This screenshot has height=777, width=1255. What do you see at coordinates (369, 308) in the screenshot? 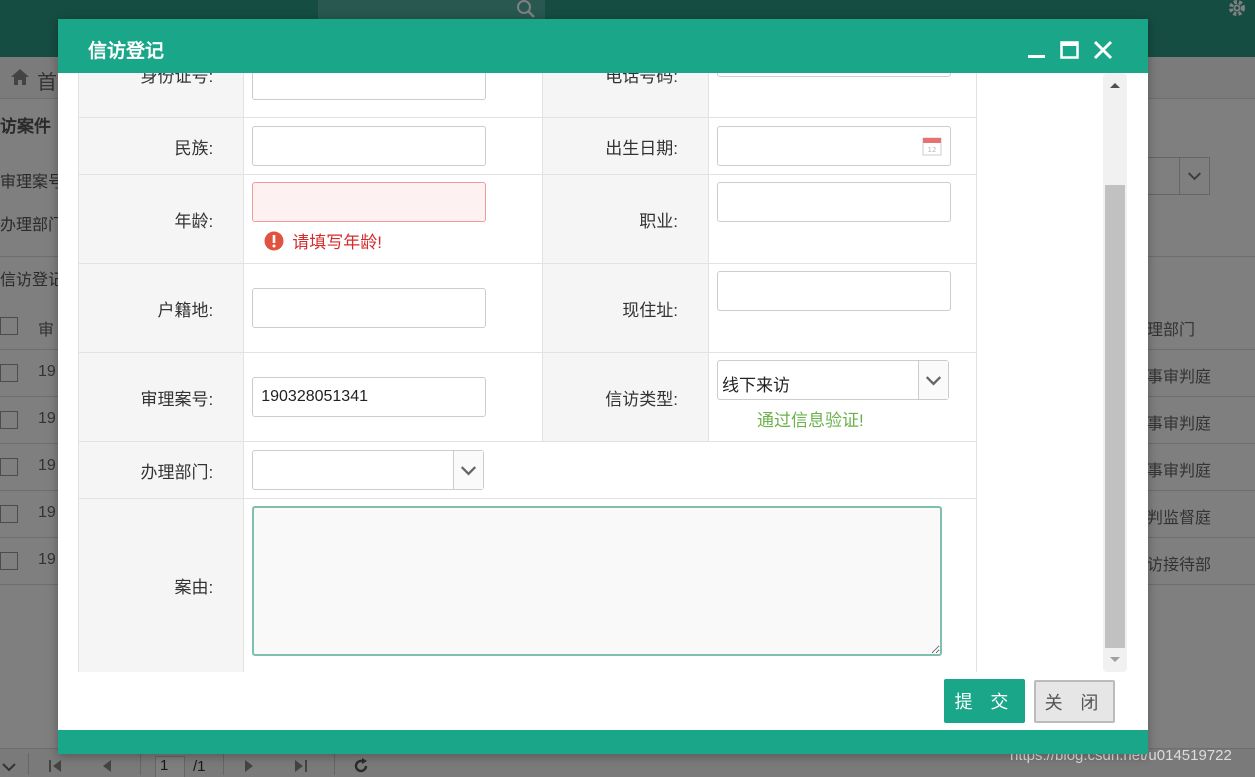
I see `household-field` at bounding box center [369, 308].